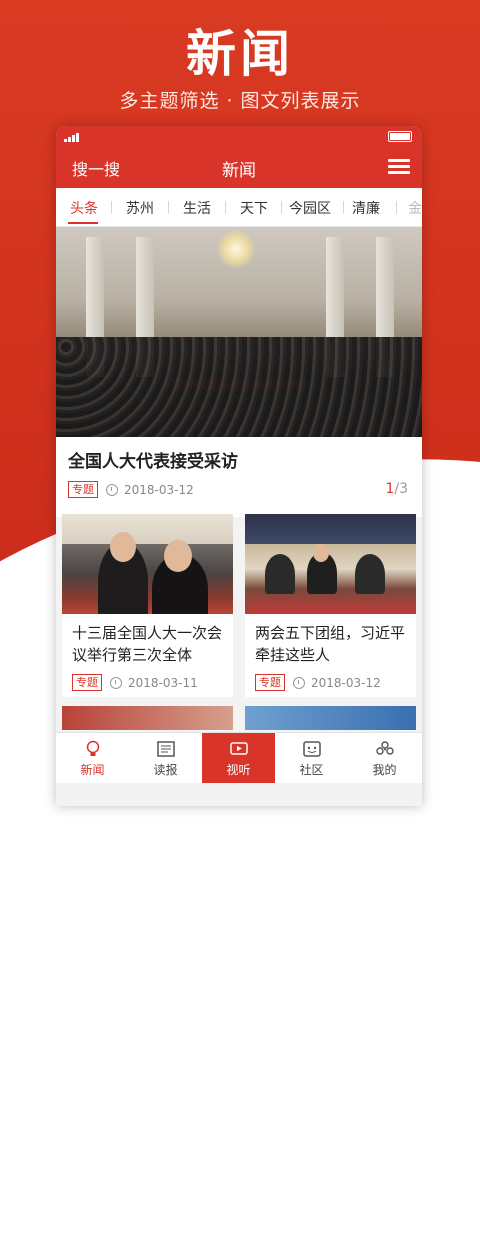  I want to click on promo-title: 新闻, so click(240, 54).